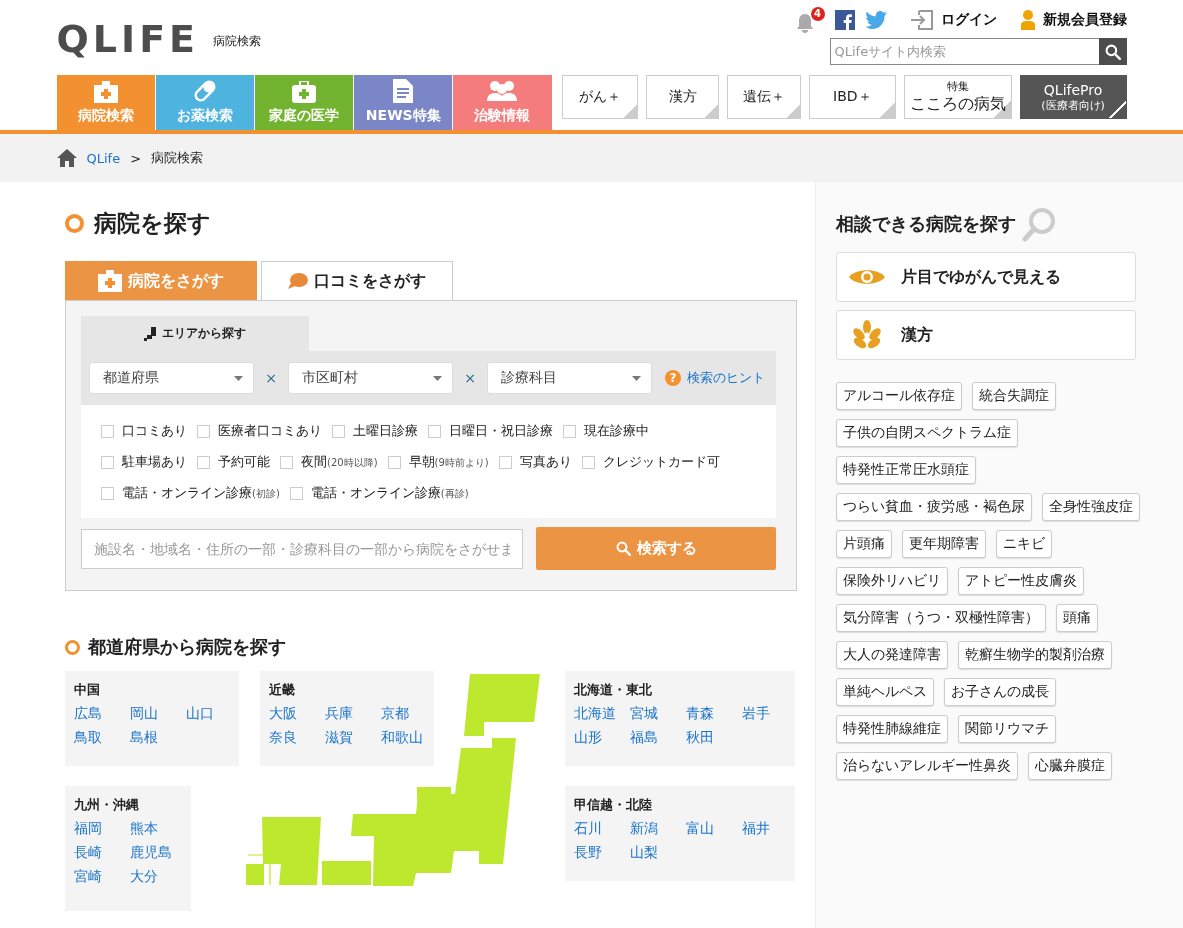 The width and height of the screenshot is (1183, 928). What do you see at coordinates (128, 38) in the screenshot?
I see `logo: QLIFE` at bounding box center [128, 38].